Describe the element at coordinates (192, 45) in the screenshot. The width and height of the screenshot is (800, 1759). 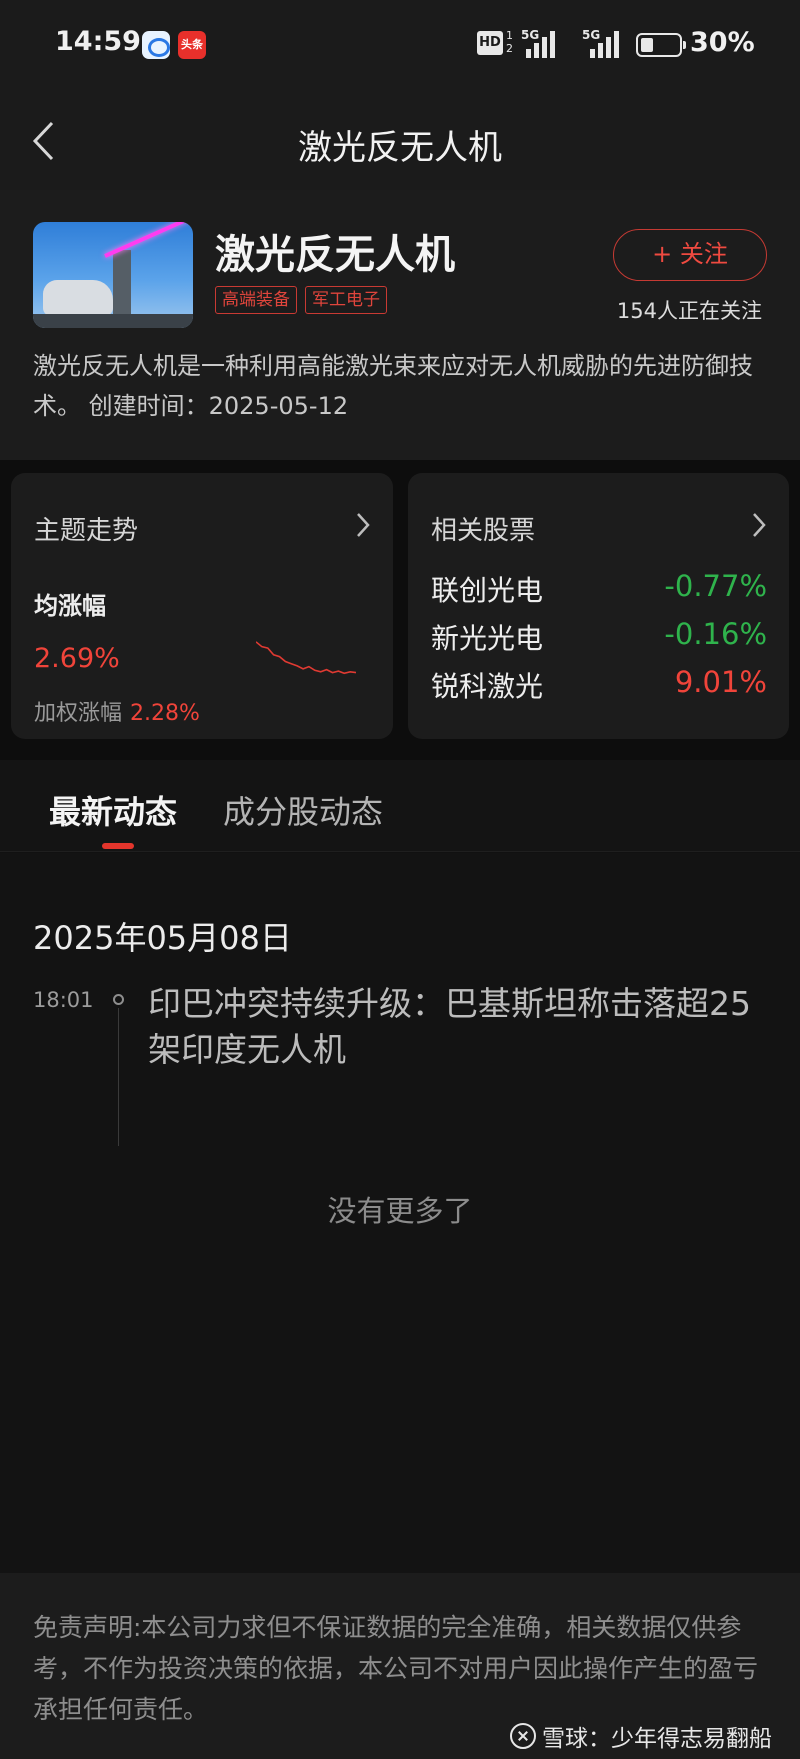
I see `toutiao-notification-icon: 头条` at that location.